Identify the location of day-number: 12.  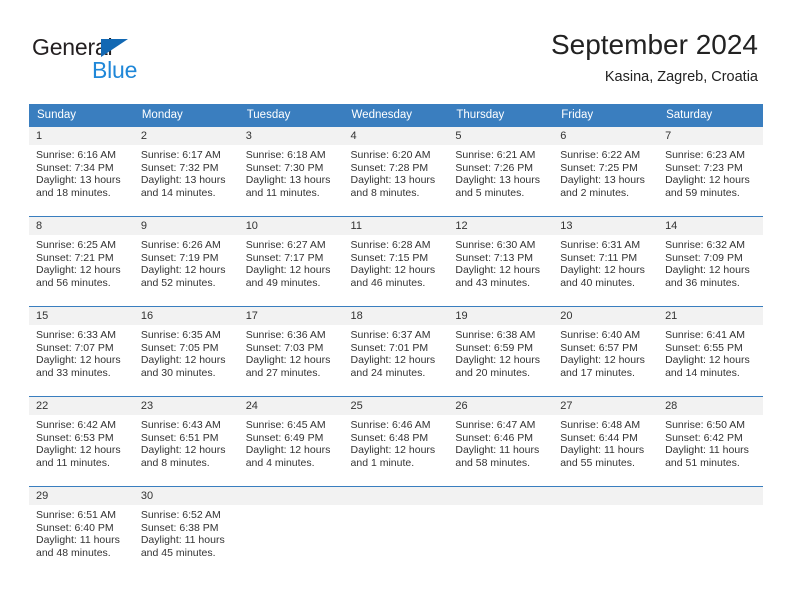
(501, 226).